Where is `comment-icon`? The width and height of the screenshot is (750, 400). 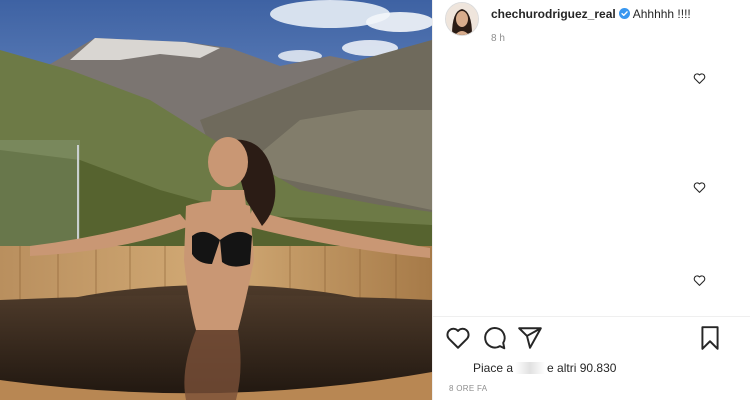
comment-icon is located at coordinates (494, 338).